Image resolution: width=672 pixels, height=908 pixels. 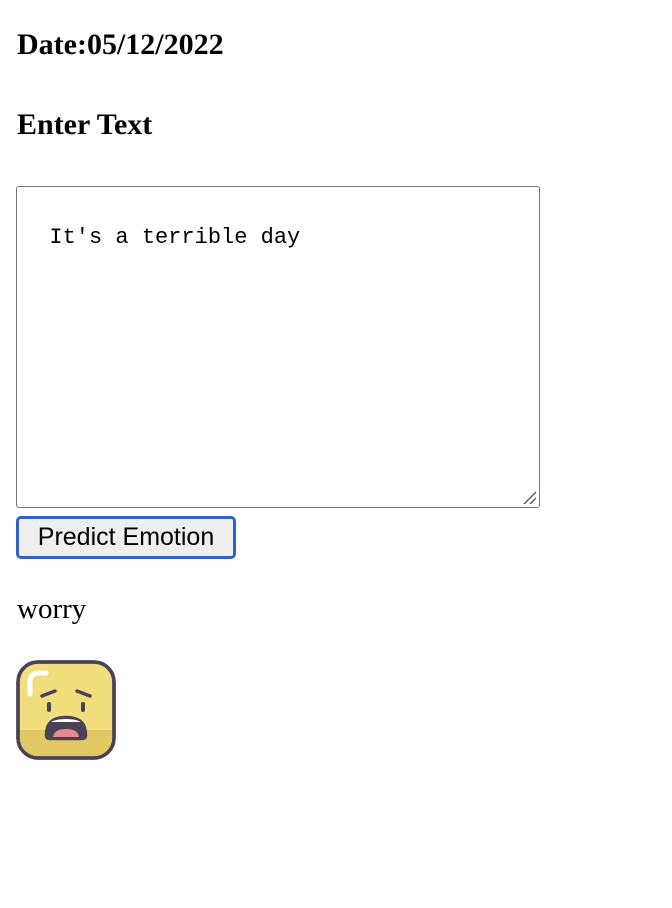 I want to click on resize-grip-icon, so click(x=529, y=497).